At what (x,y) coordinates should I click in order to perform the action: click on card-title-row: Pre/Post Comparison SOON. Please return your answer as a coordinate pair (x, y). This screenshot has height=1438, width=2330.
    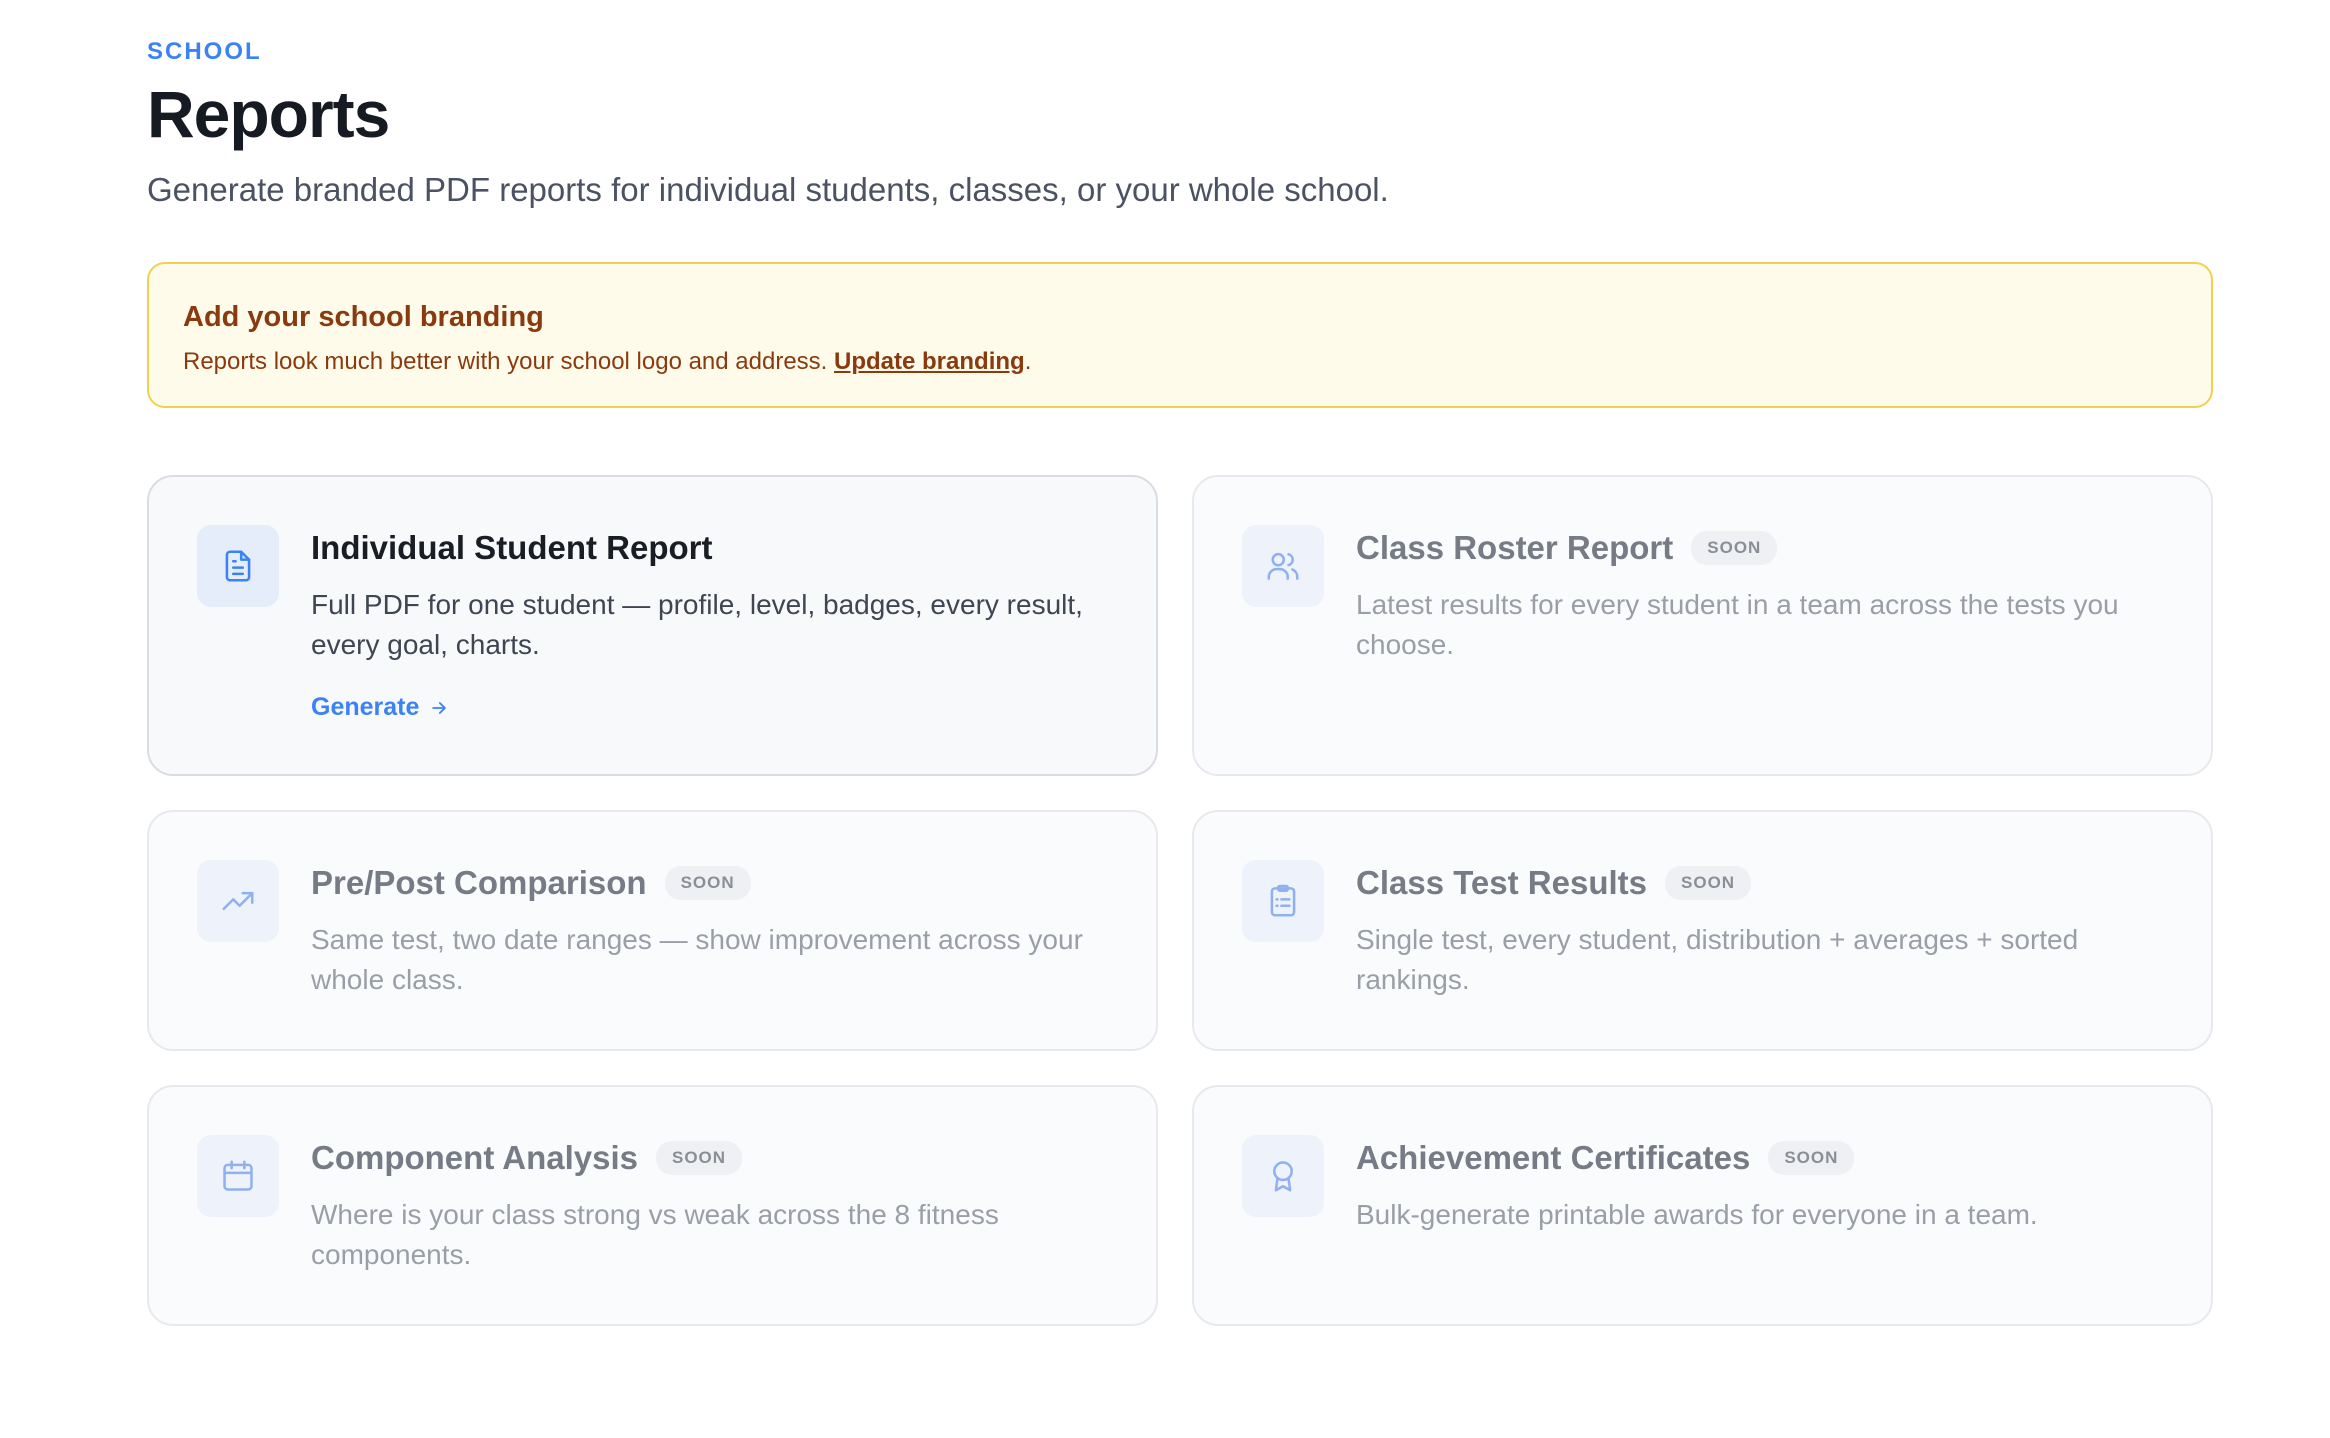
    Looking at the image, I should click on (531, 883).